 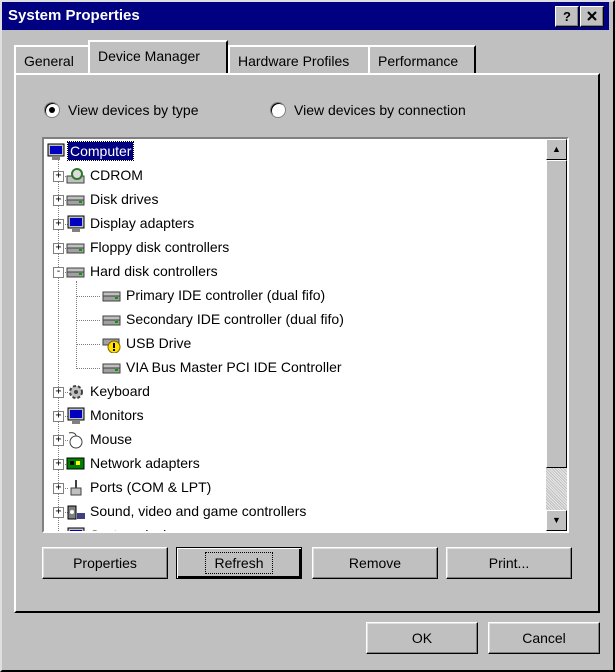 I want to click on ok-button: OK, so click(x=422, y=638).